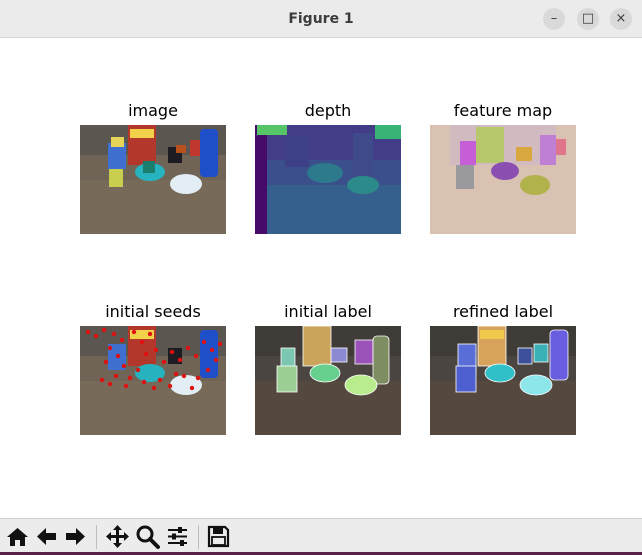  Describe the element at coordinates (153, 110) in the screenshot. I see `panel-title-image: image` at that location.